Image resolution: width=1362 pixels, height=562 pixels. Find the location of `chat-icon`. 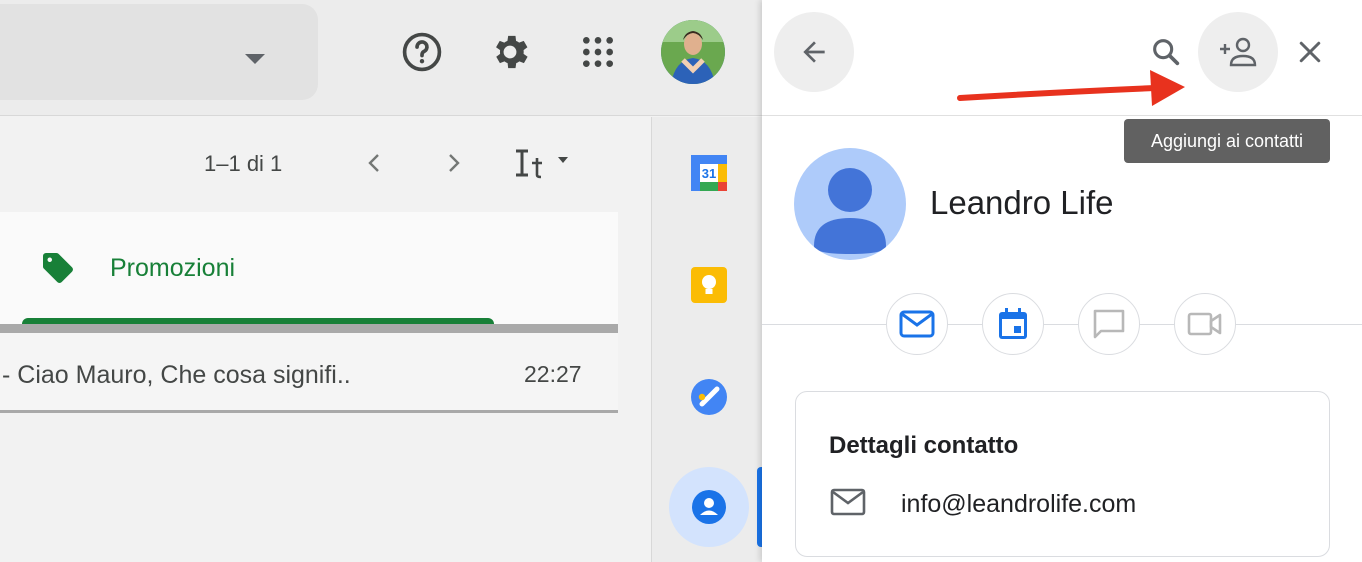

chat-icon is located at coordinates (1109, 324).